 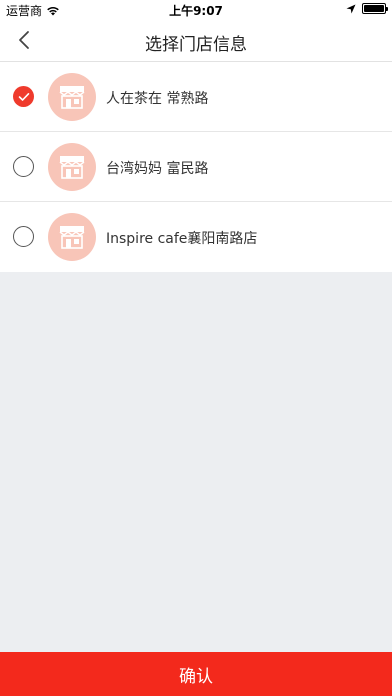 I want to click on store-radio-checked, so click(x=23, y=96).